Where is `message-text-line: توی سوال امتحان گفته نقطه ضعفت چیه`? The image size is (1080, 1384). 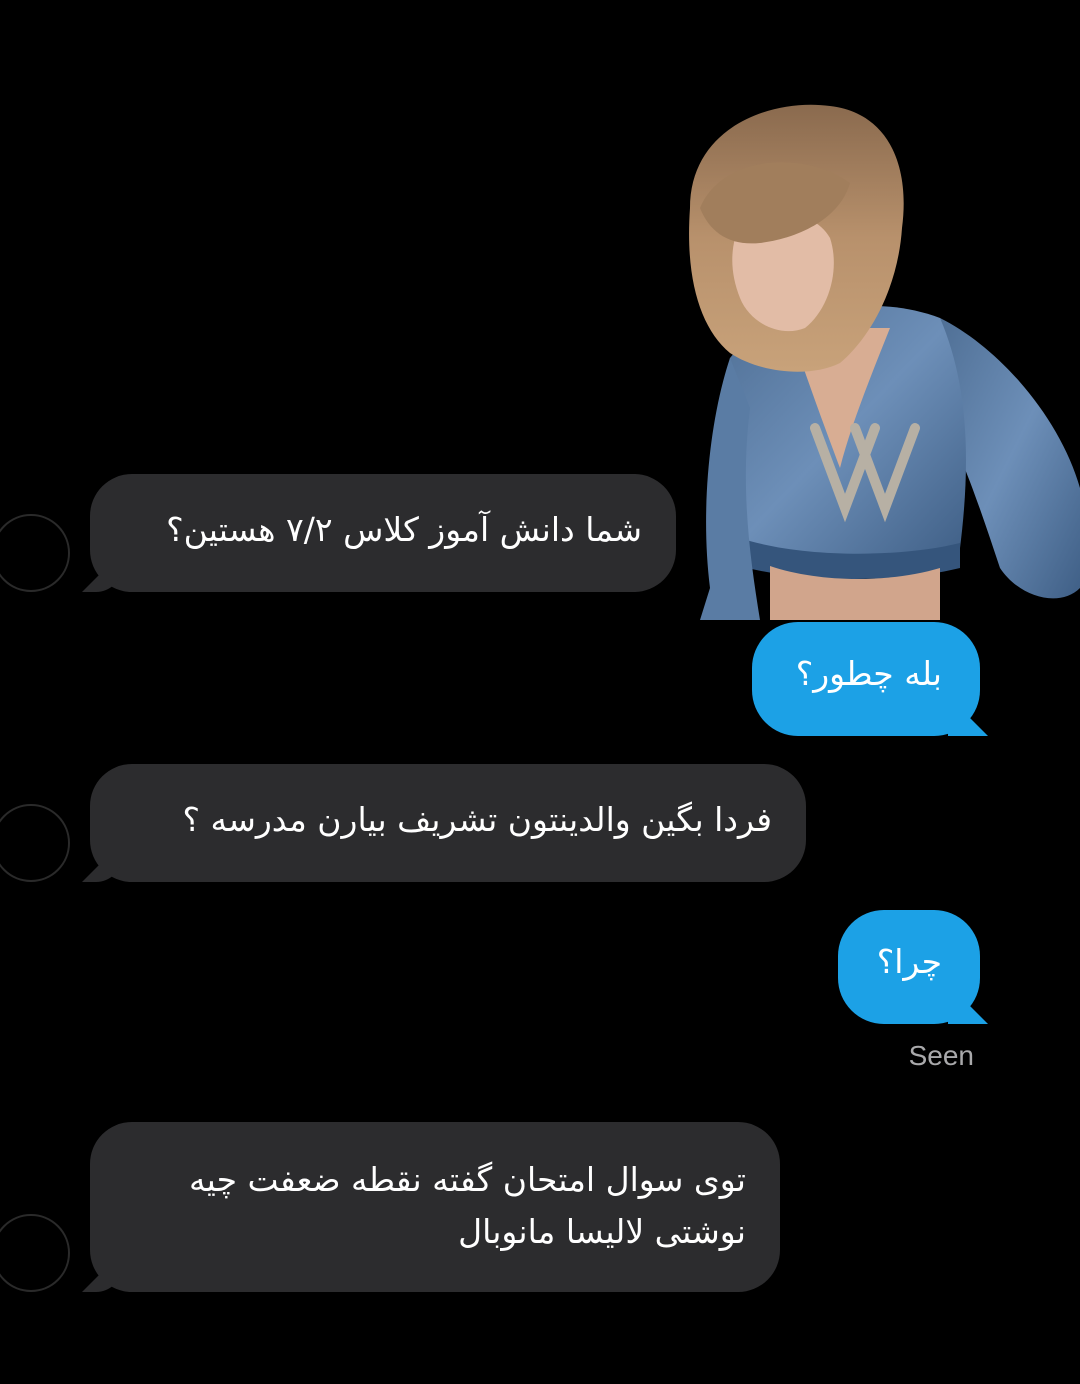
message-text-line: توی سوال امتحان گفته نقطه ضعفت چیه is located at coordinates (467, 1179).